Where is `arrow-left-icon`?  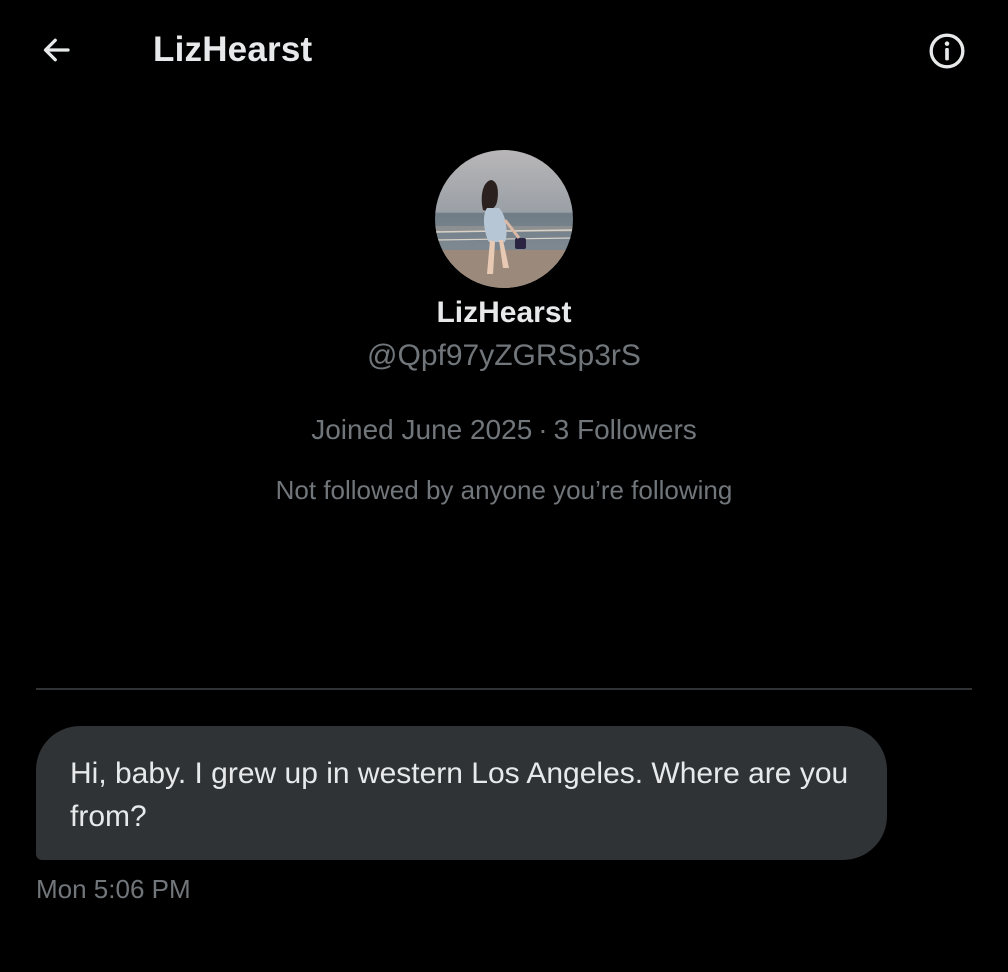
arrow-left-icon is located at coordinates (56, 52).